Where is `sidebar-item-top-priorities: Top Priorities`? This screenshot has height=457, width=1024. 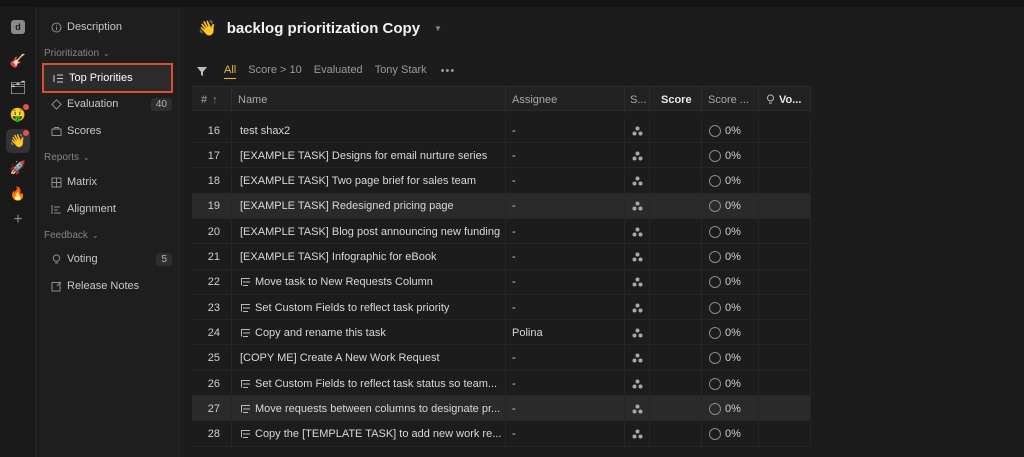 sidebar-item-top-priorities: Top Priorities is located at coordinates (107, 78).